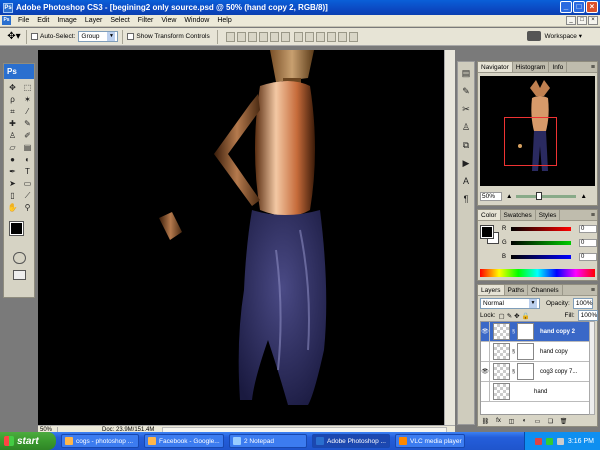  Describe the element at coordinates (489, 215) in the screenshot. I see `tab-color: Color` at that location.